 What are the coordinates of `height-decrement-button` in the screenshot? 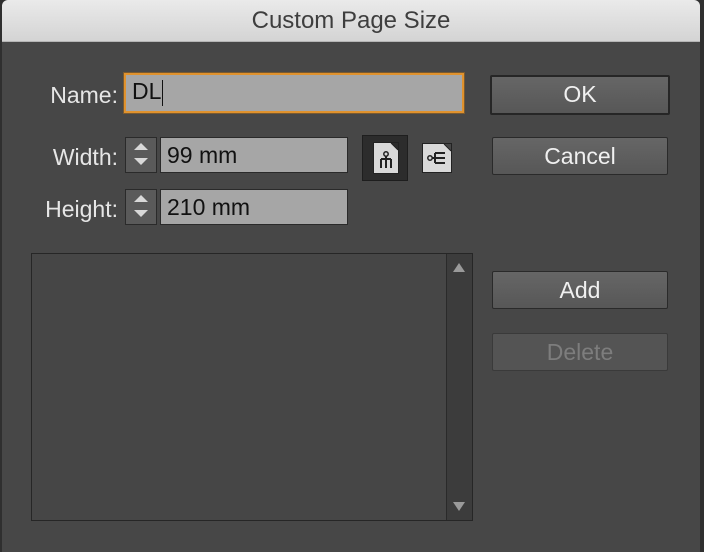 It's located at (141, 215).